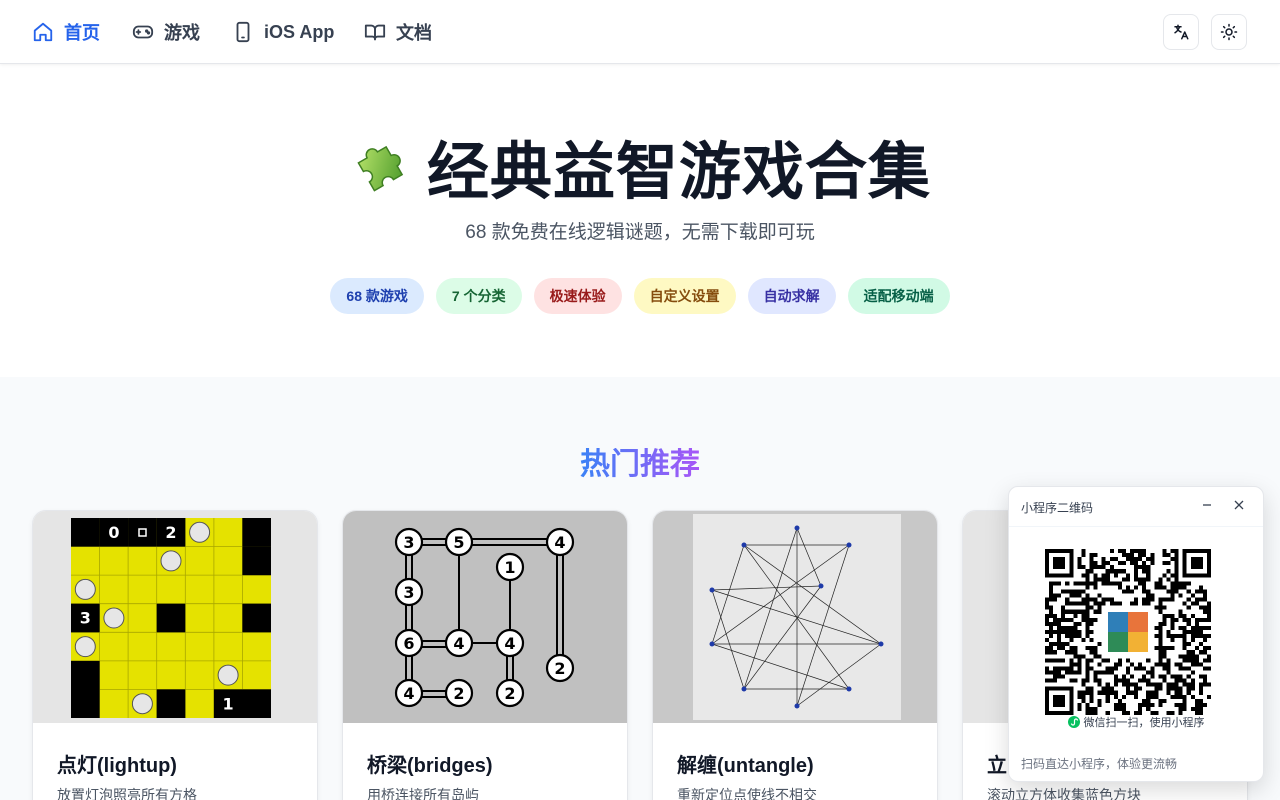  Describe the element at coordinates (299, 31) in the screenshot. I see `nav-label-ios-app: iOS App` at that location.